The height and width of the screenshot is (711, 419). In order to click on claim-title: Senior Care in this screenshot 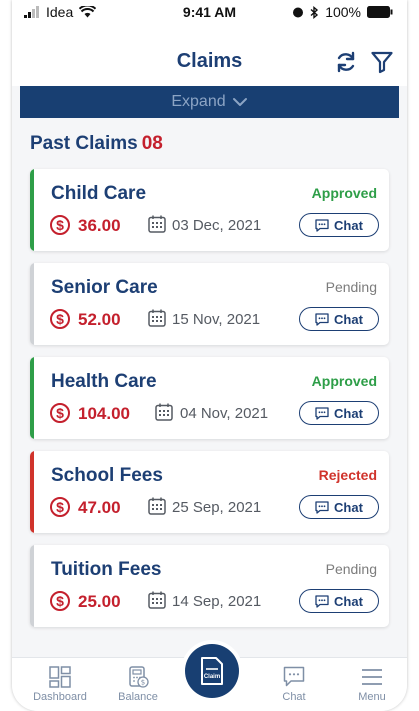, I will do `click(104, 287)`.